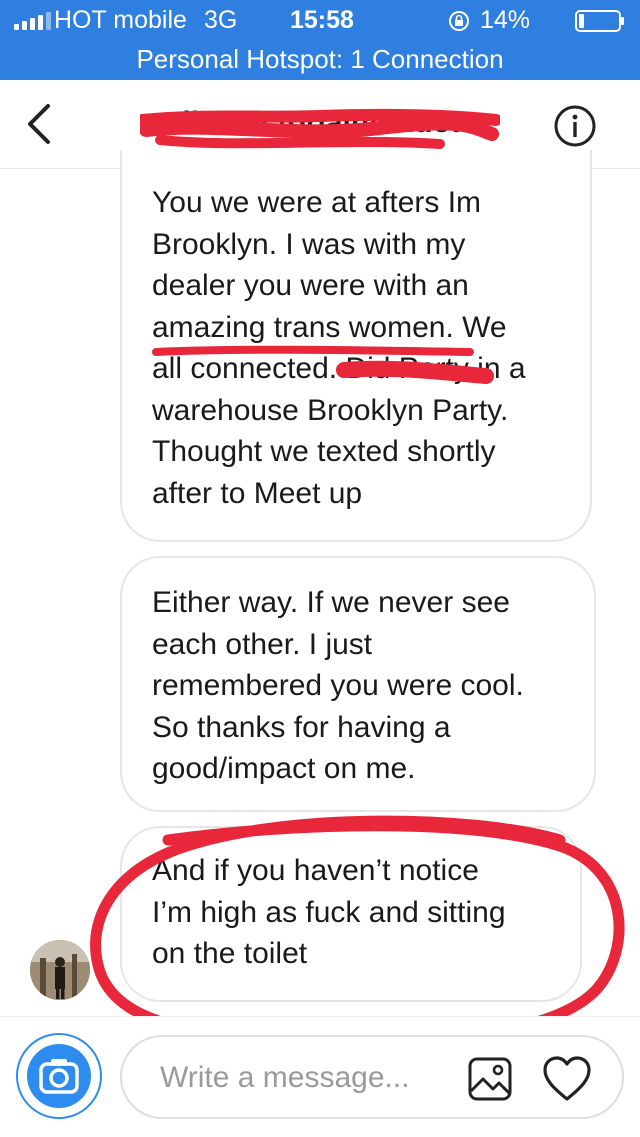  I want to click on signal-strength-icon, so click(32, 21).